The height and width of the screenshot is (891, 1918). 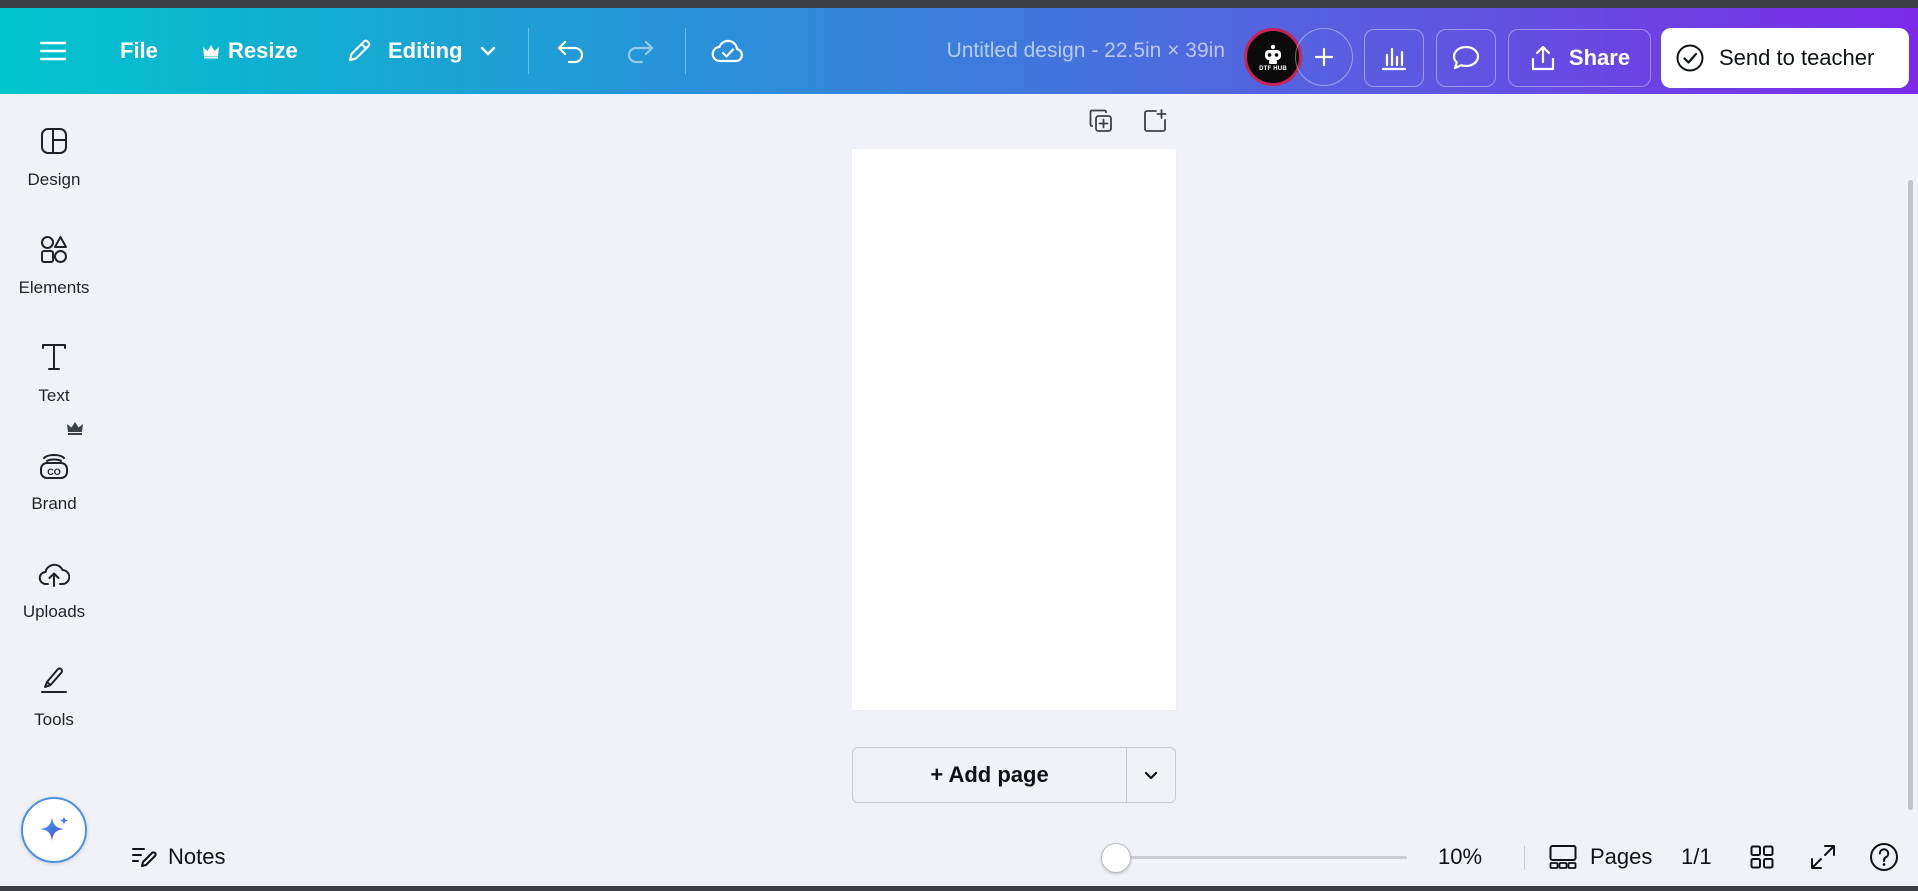 I want to click on duplicate-page-icon, so click(x=1100, y=120).